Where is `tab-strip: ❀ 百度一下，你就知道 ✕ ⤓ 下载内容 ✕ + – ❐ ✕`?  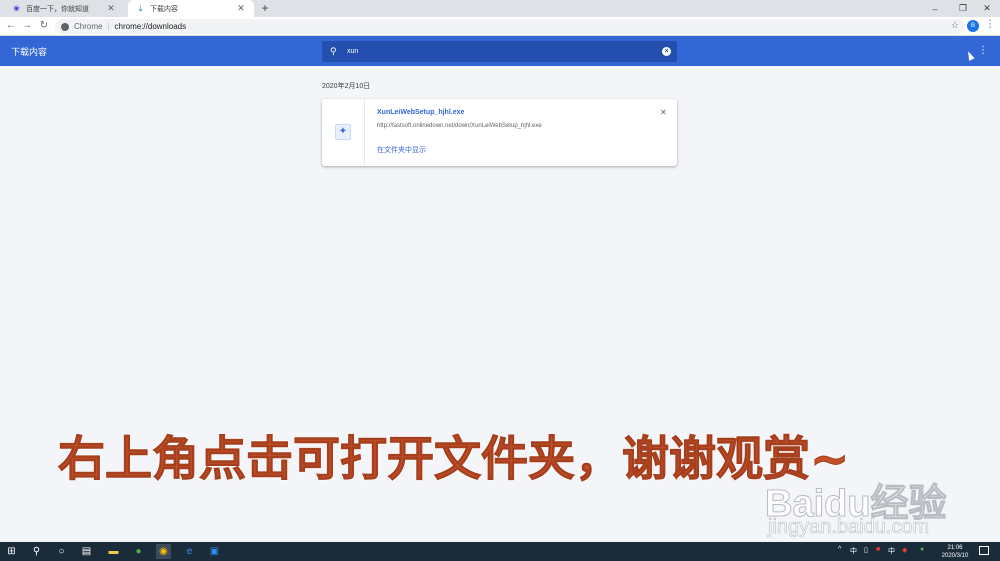 tab-strip: ❀ 百度一下，你就知道 ✕ ⤓ 下载内容 ✕ + – ❐ ✕ is located at coordinates (500, 8).